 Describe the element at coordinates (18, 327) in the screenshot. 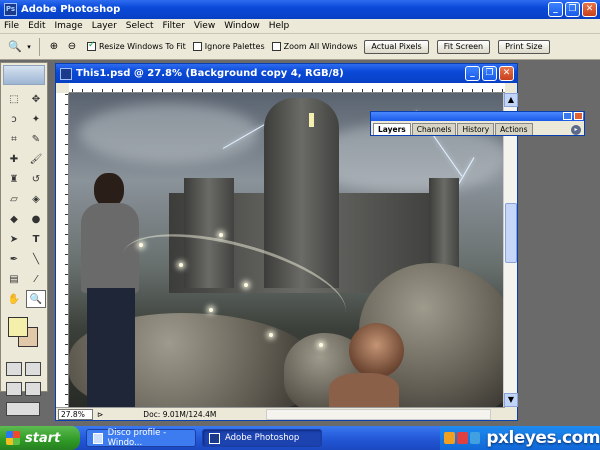

I see `foreground-color-swatch` at that location.